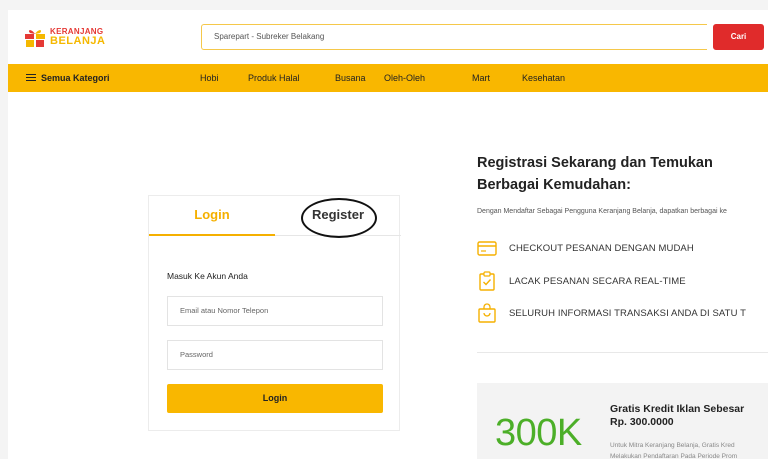 The height and width of the screenshot is (459, 768). I want to click on password-field: Password, so click(275, 355).